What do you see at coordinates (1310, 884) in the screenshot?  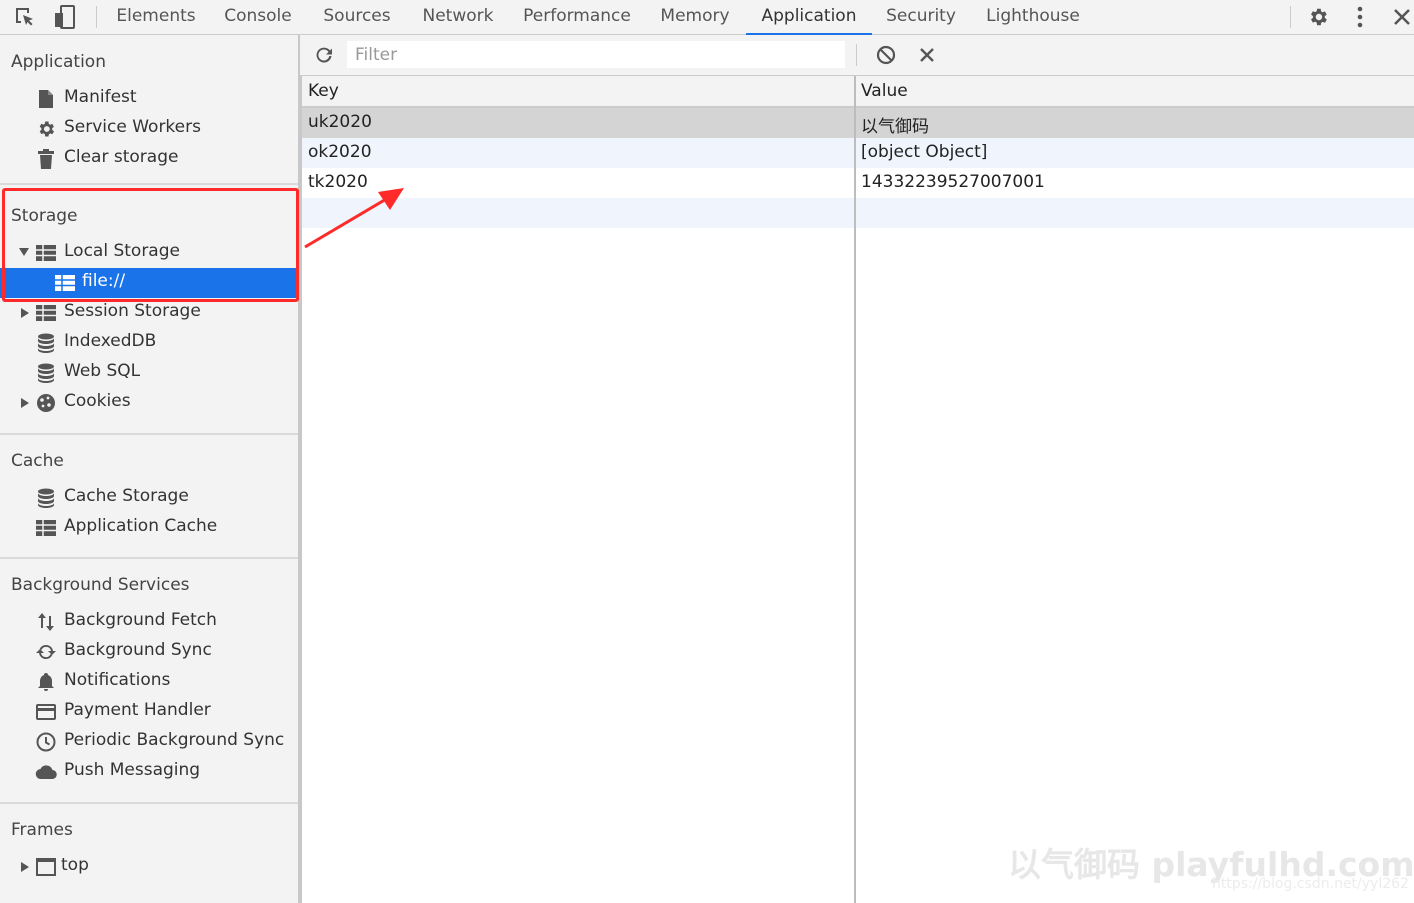 I see `watermark-url: https://blog.csdn.net/yyl262` at bounding box center [1310, 884].